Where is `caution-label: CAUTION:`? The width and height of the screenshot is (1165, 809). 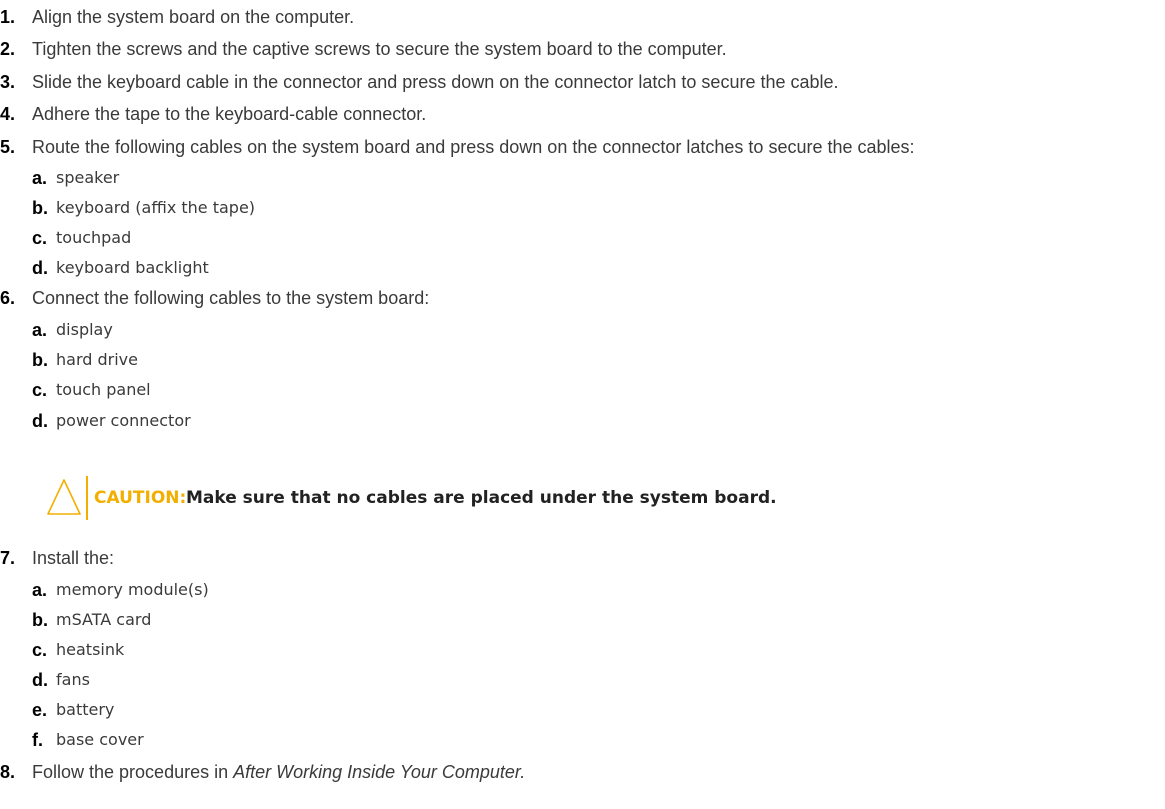 caution-label: CAUTION: is located at coordinates (140, 498).